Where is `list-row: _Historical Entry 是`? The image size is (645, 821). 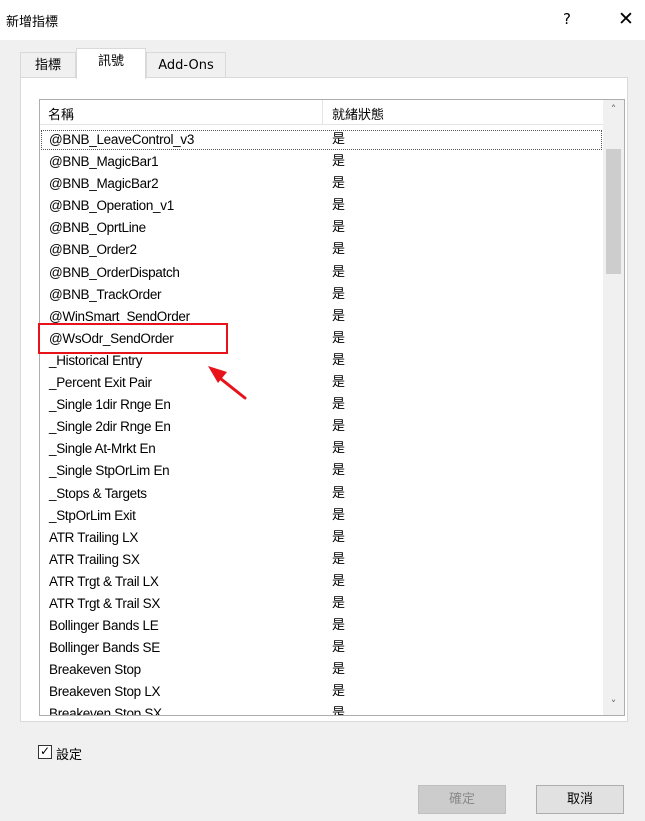 list-row: _Historical Entry 是 is located at coordinates (321, 361).